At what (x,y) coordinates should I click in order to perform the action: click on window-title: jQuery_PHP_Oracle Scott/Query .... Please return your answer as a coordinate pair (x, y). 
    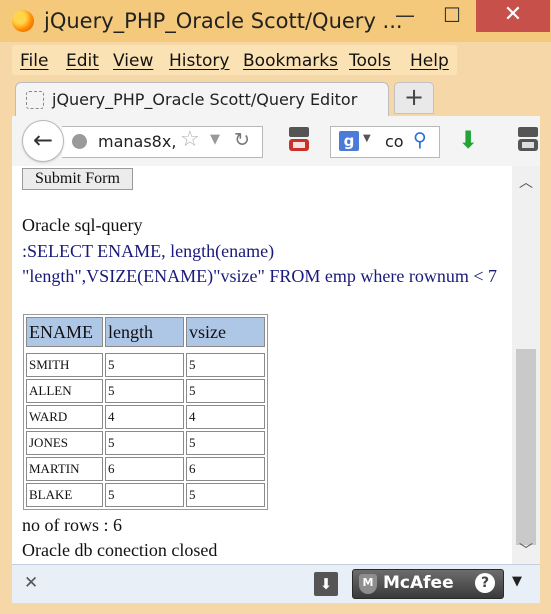
    Looking at the image, I should click on (223, 21).